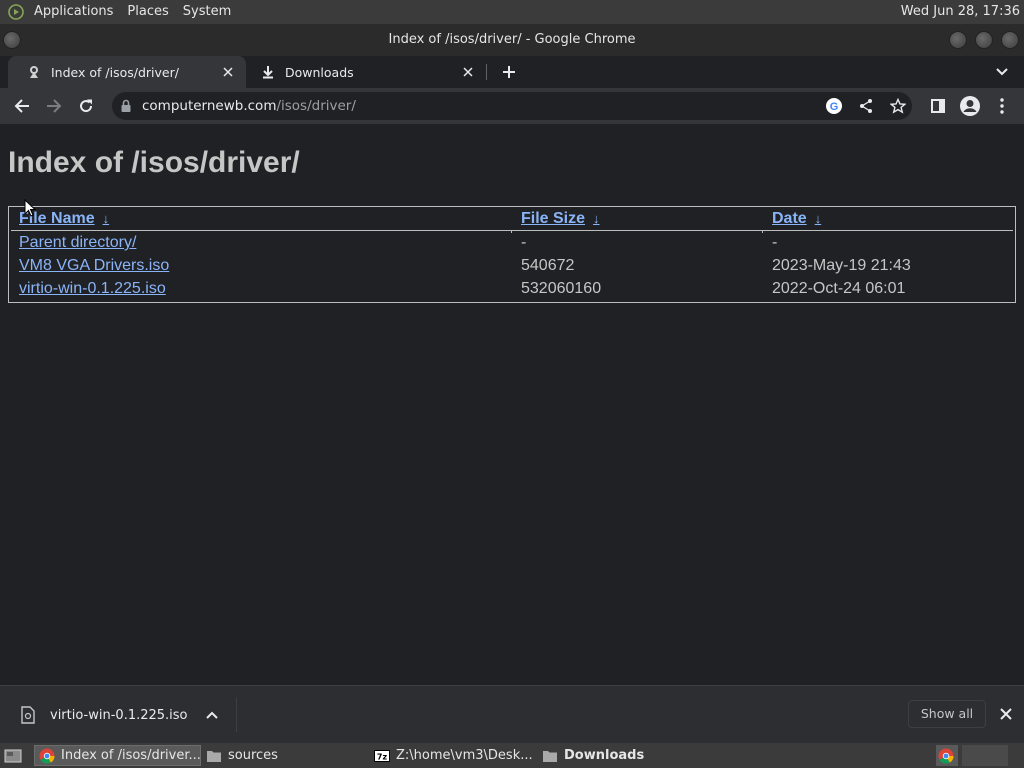 The width and height of the screenshot is (1024, 768). Describe the element at coordinates (548, 265) in the screenshot. I see `file-size: 540672` at that location.